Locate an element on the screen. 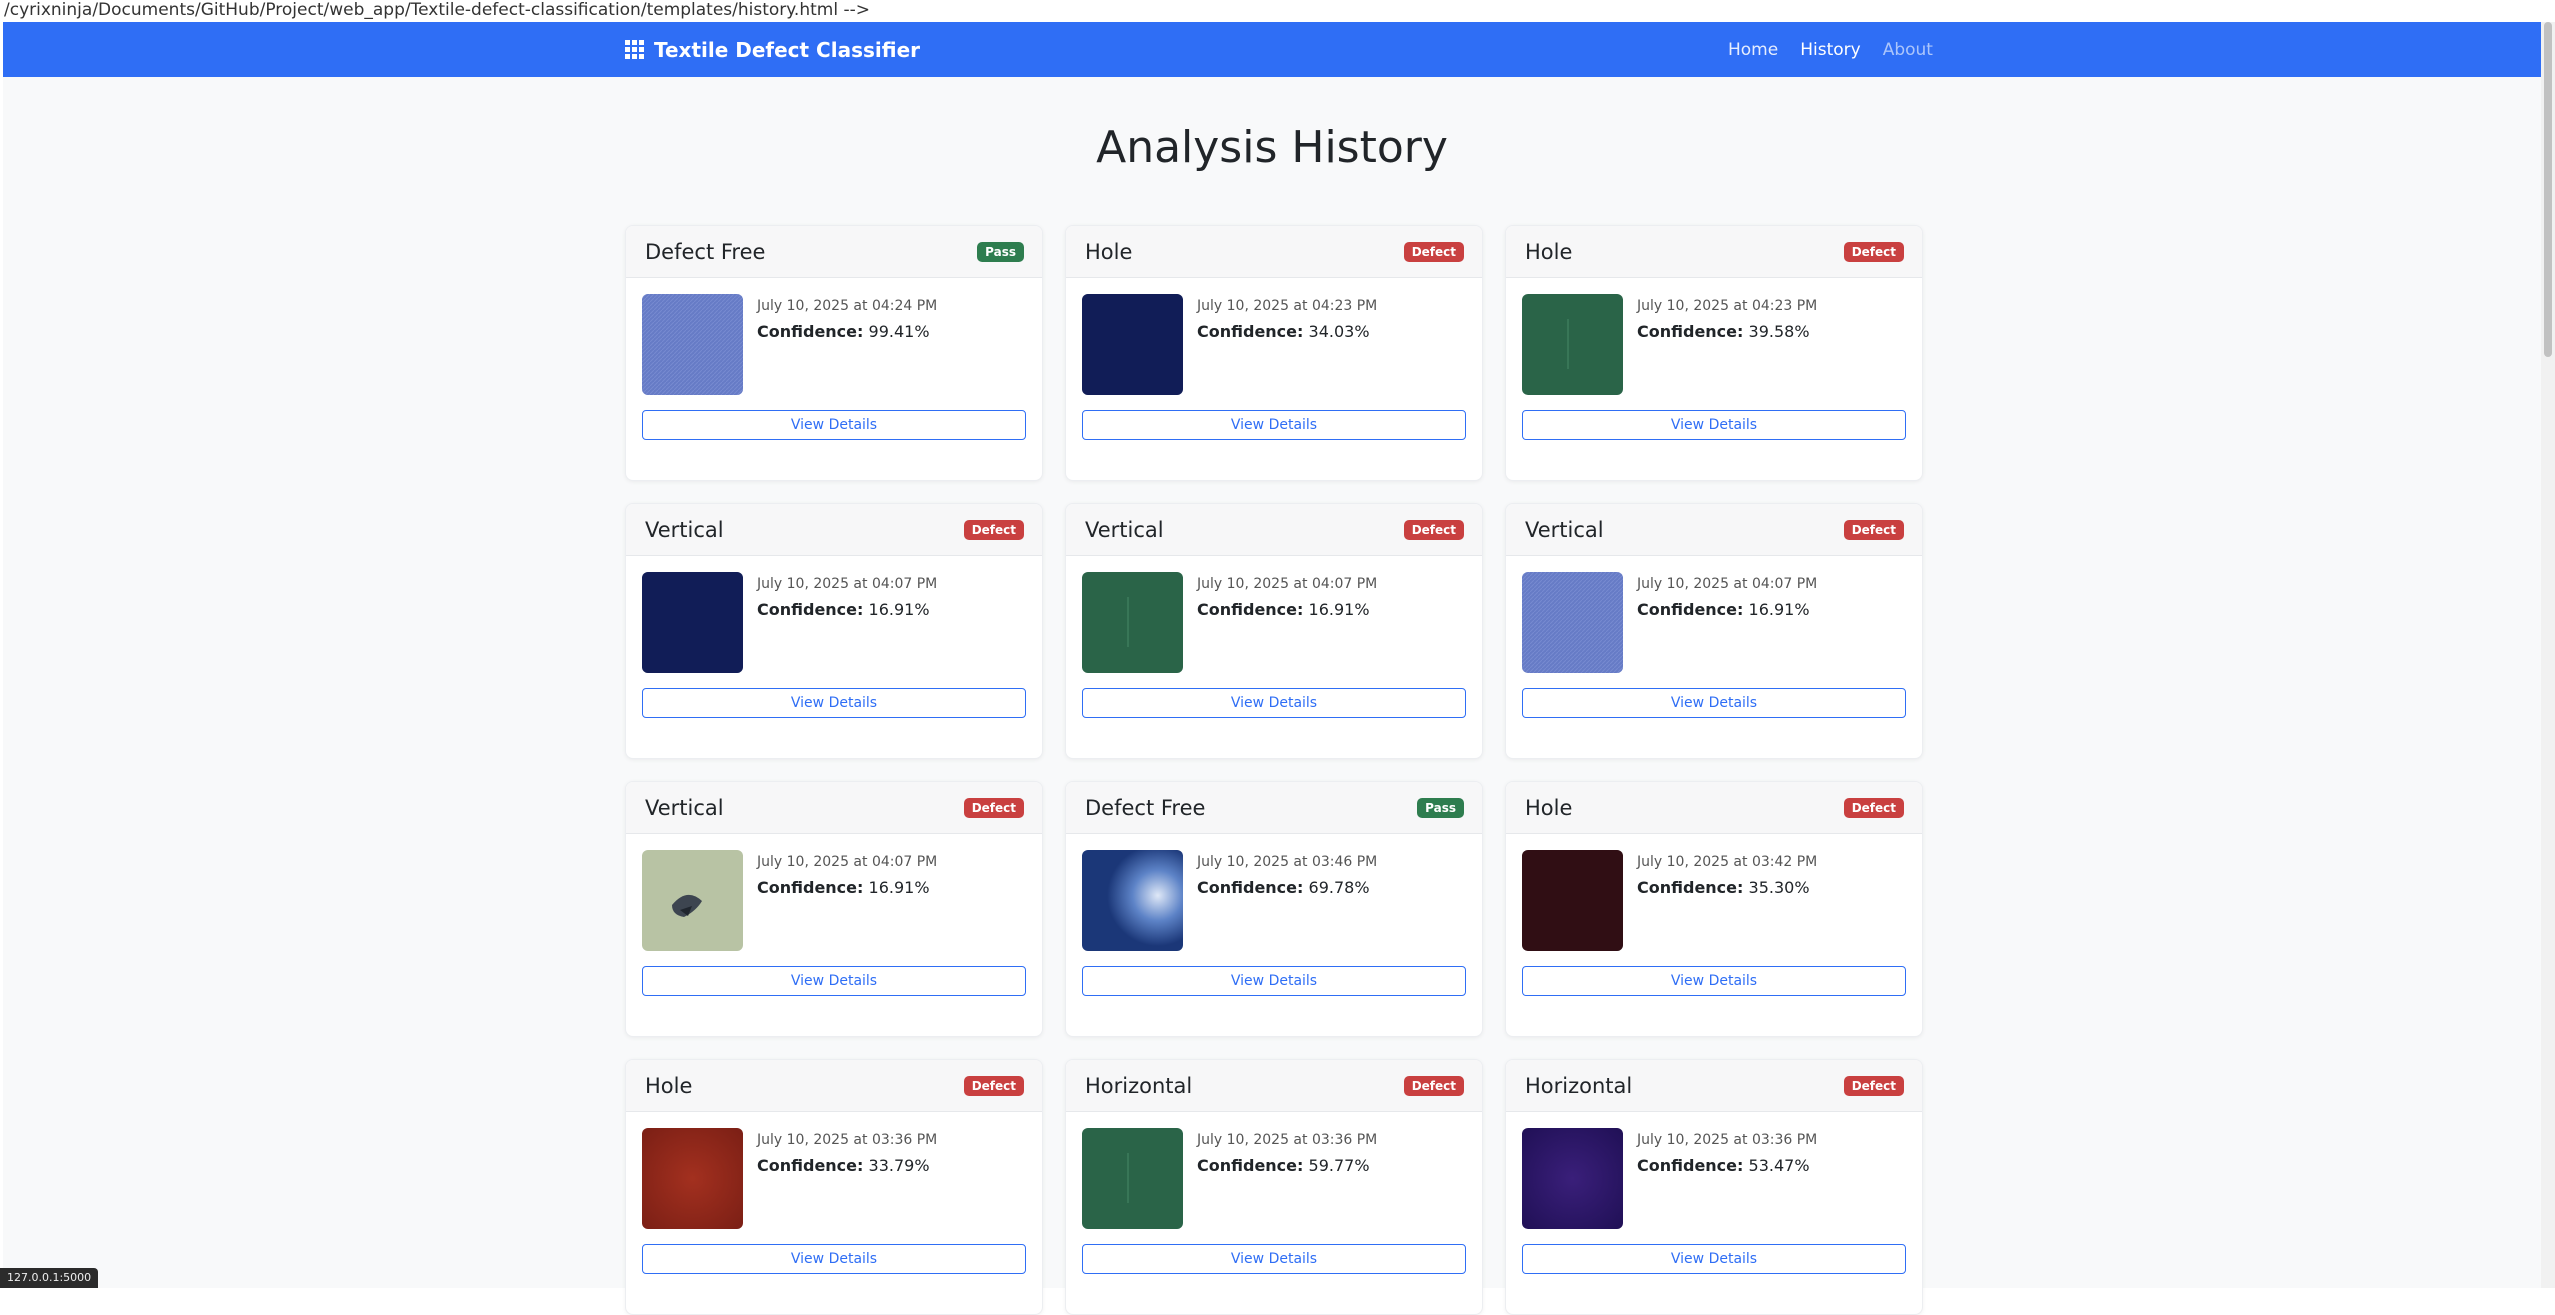  confidence-line: Confidence: 33.79% is located at coordinates (847, 1165).